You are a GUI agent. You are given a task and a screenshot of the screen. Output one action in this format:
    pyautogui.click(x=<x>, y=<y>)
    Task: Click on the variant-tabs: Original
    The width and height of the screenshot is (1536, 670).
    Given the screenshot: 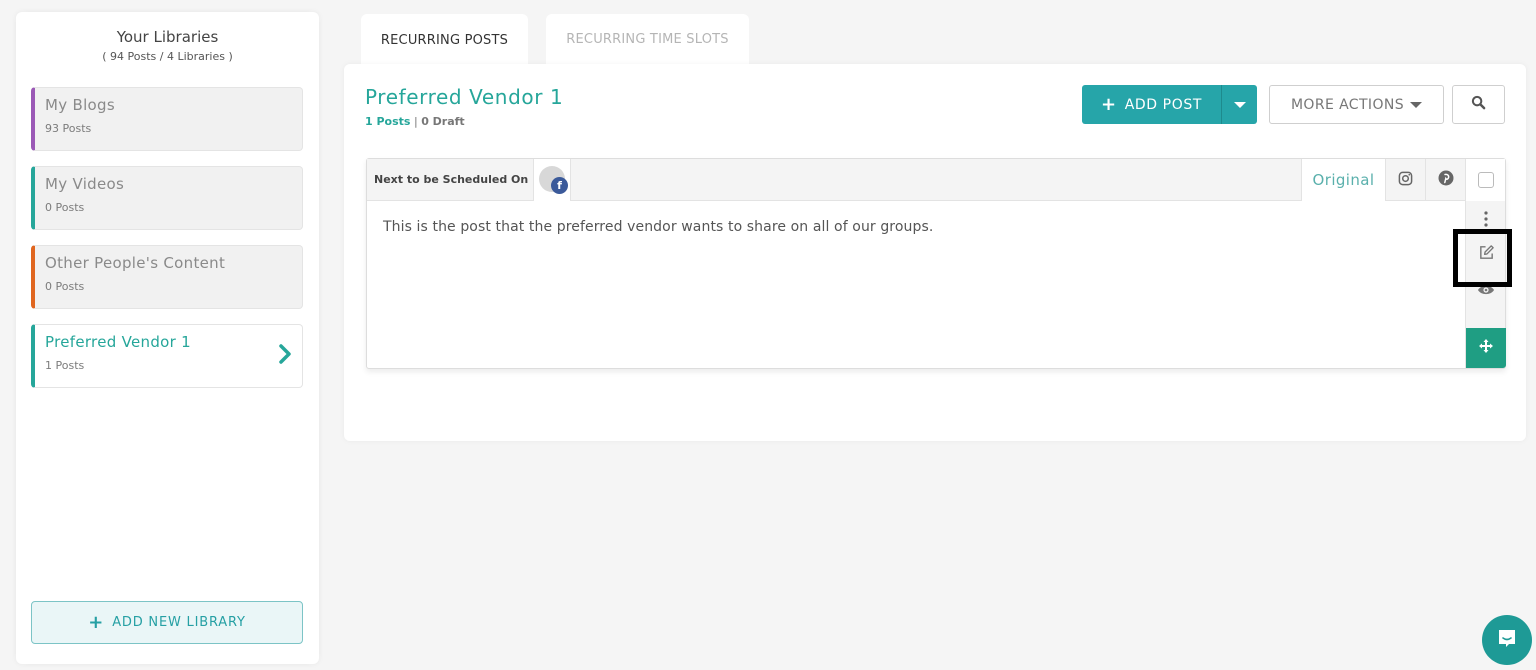 What is the action you would take?
    pyautogui.click(x=1403, y=180)
    